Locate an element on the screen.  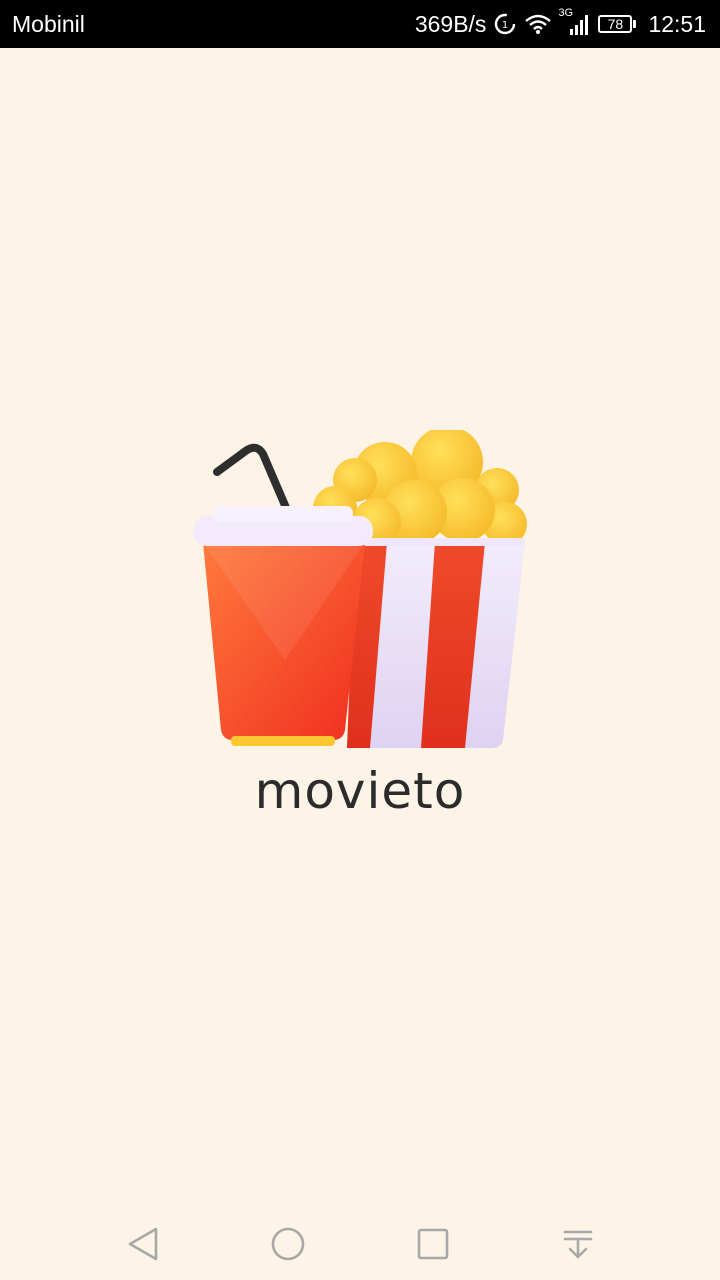
battery-icon: 78 is located at coordinates (617, 24).